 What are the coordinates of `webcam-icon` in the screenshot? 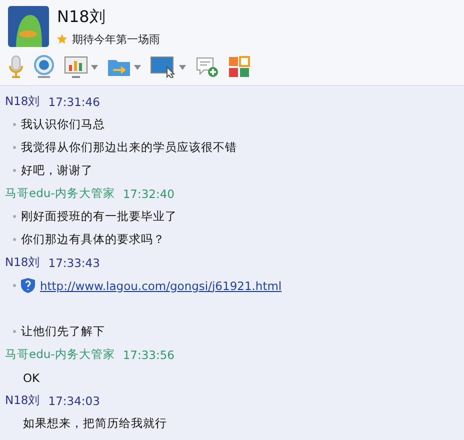 It's located at (44, 67).